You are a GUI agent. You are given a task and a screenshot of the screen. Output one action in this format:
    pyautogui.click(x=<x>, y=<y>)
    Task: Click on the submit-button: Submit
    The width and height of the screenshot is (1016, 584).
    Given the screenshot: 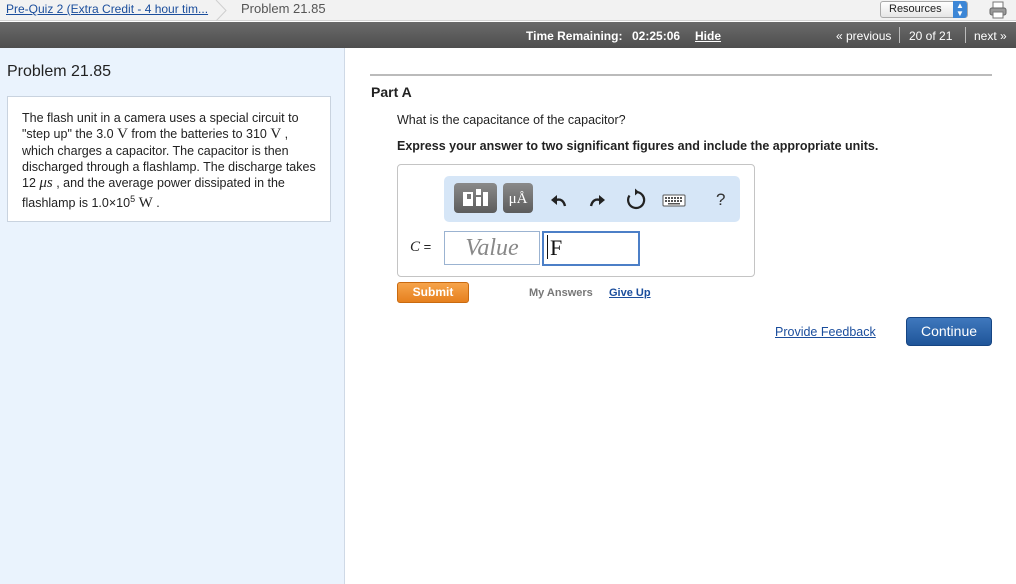 What is the action you would take?
    pyautogui.click(x=433, y=292)
    